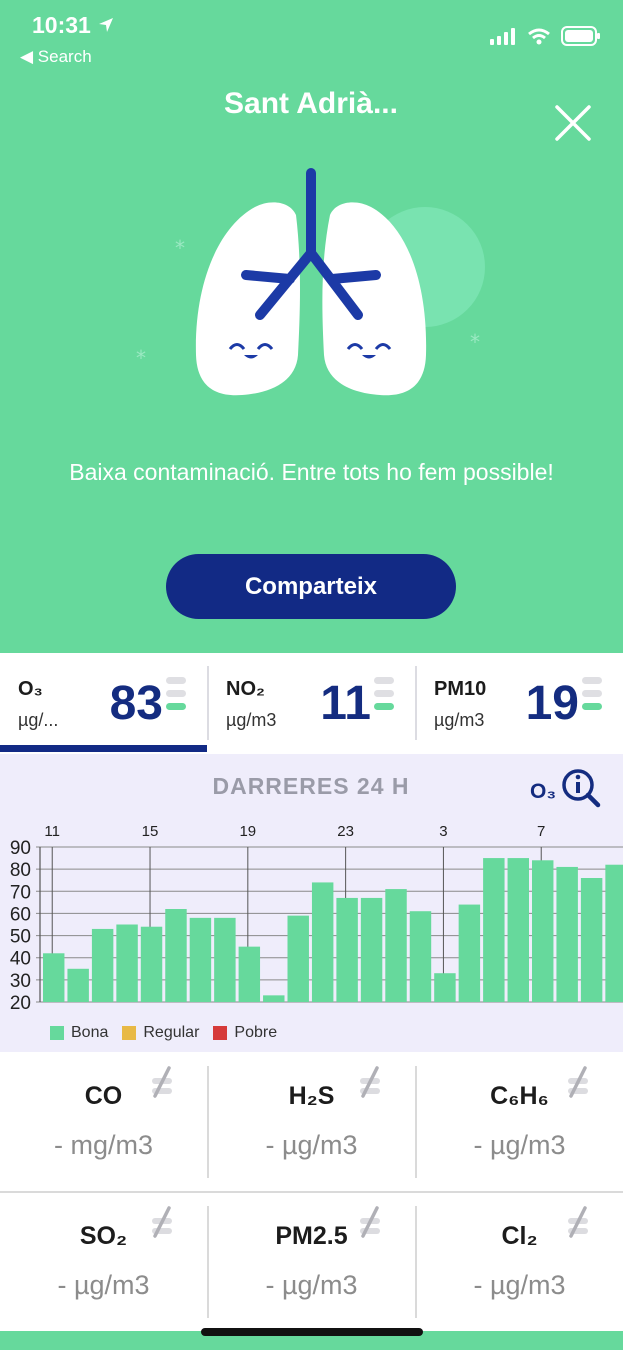  I want to click on legend-item-poor: Pobre, so click(245, 1033).